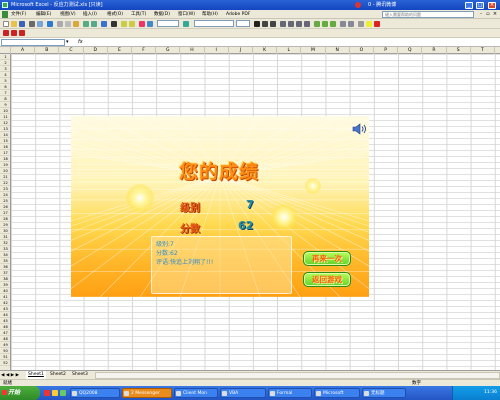 The image size is (500, 400). I want to click on open-icon, so click(14, 24).